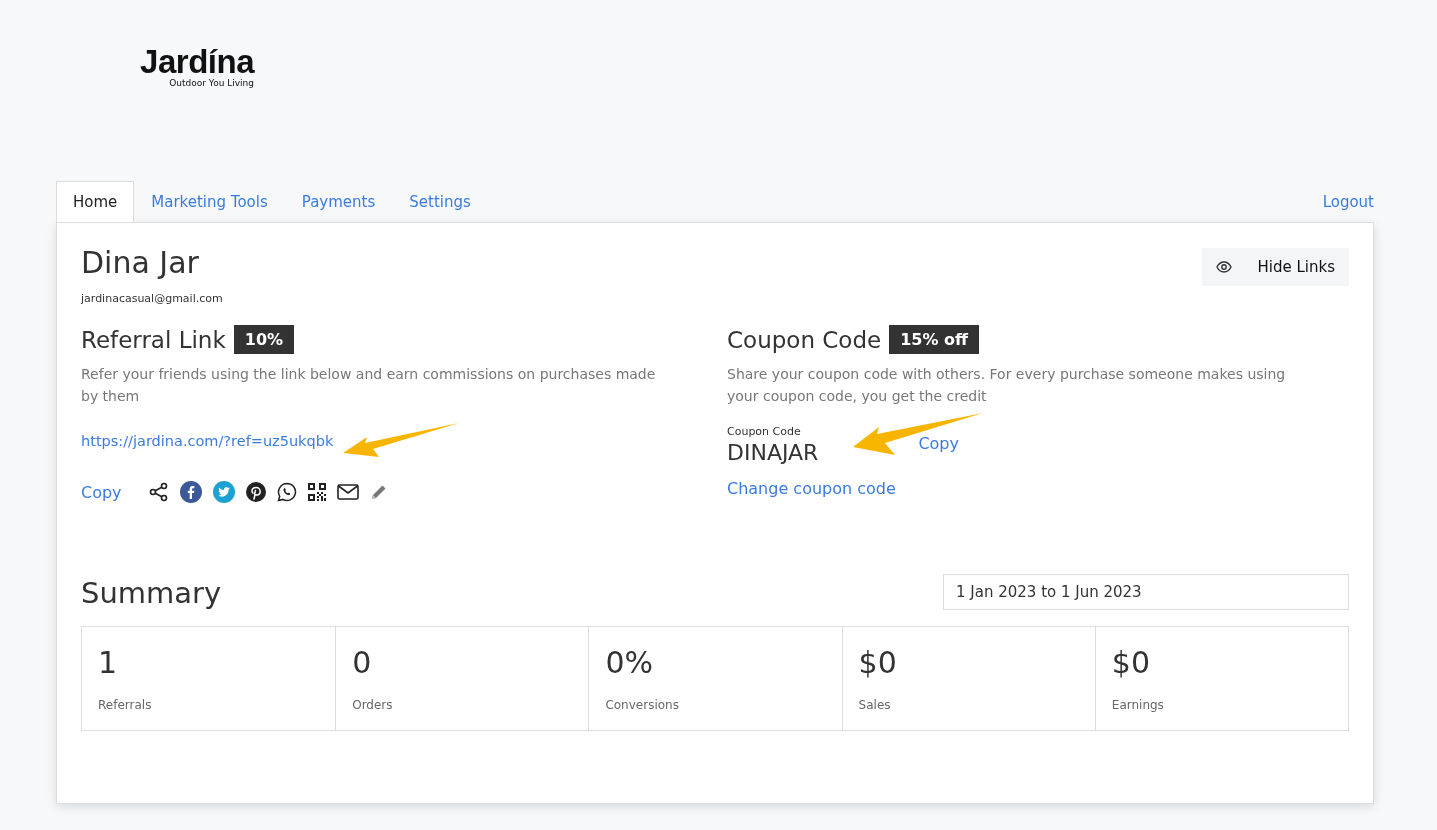 Image resolution: width=1437 pixels, height=830 pixels. What do you see at coordinates (264, 339) in the screenshot?
I see `commission-badge: 10%` at bounding box center [264, 339].